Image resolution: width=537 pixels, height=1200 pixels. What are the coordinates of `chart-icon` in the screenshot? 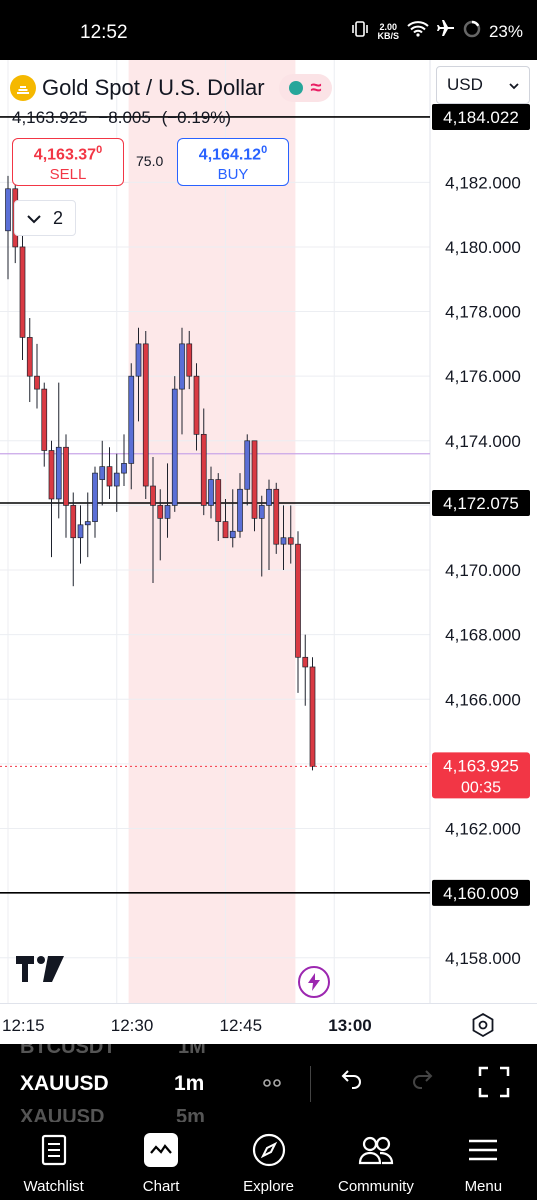 It's located at (161, 1150).